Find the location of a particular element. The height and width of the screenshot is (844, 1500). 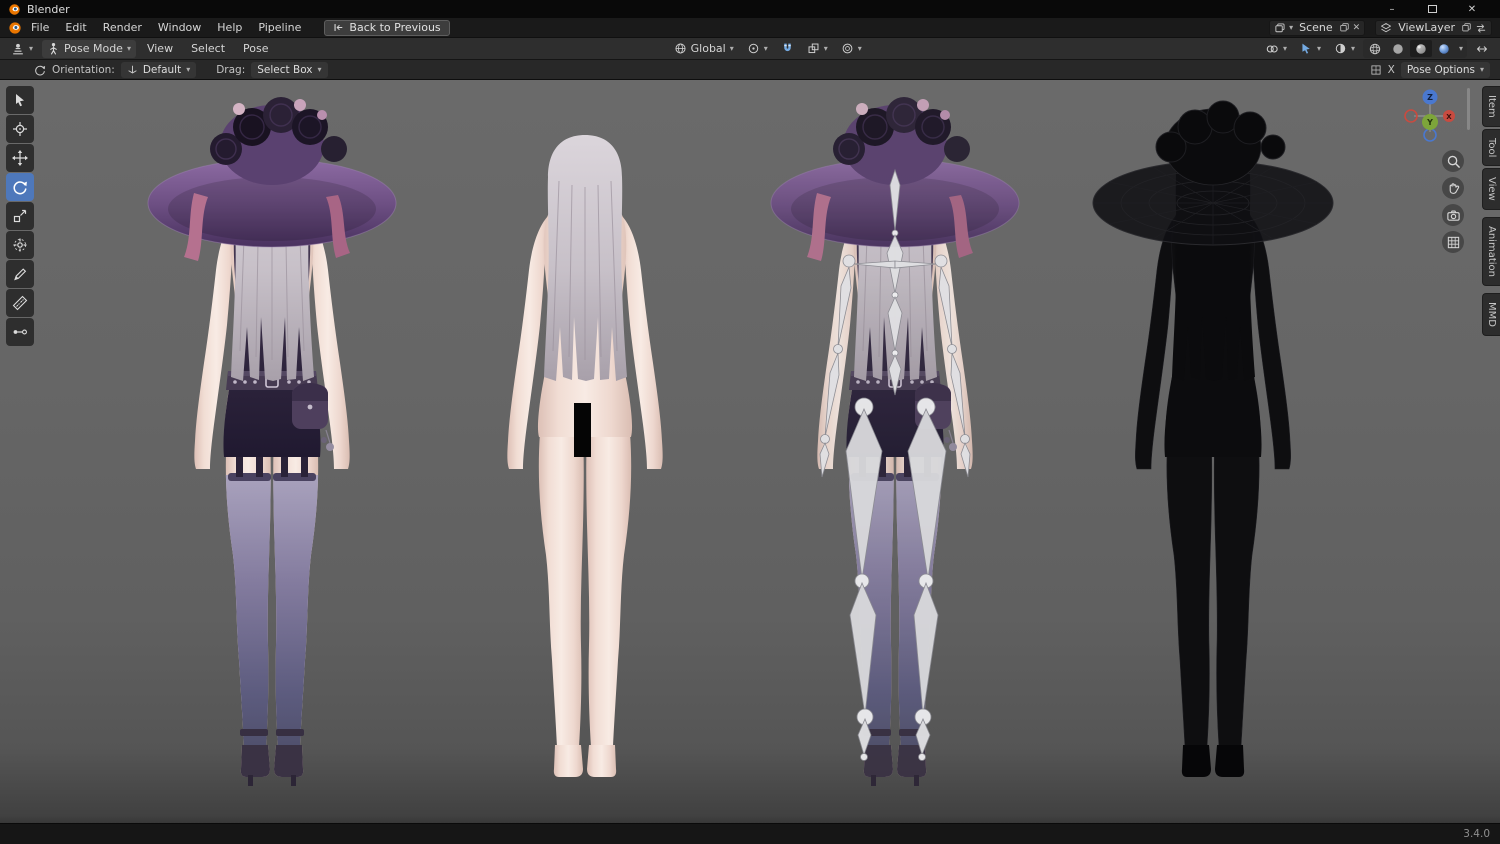

model-dressed-character is located at coordinates (272, 441).